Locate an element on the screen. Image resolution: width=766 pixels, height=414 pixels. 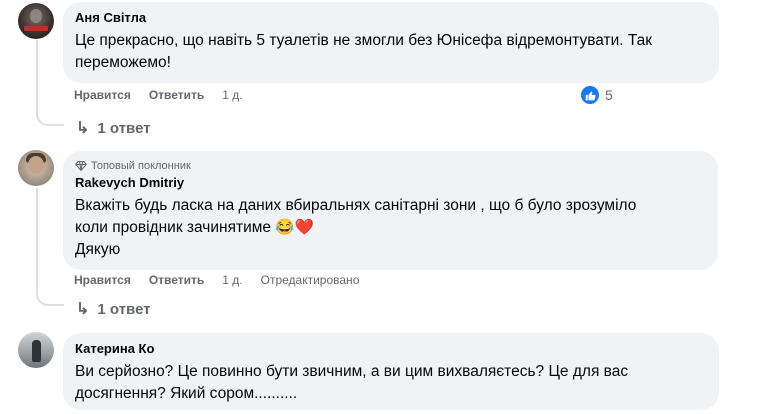
like-icon is located at coordinates (590, 95).